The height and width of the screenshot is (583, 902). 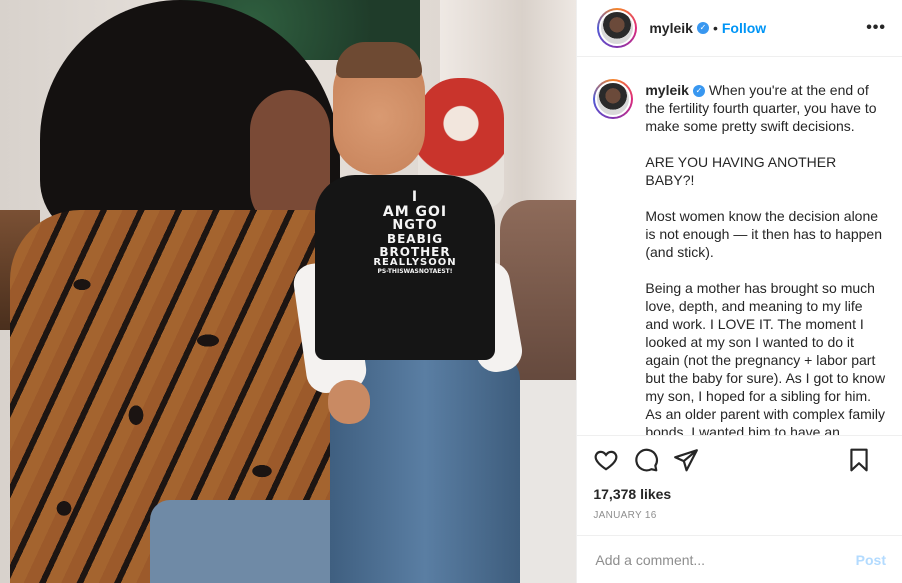 I want to click on comment-input, so click(x=724, y=559).